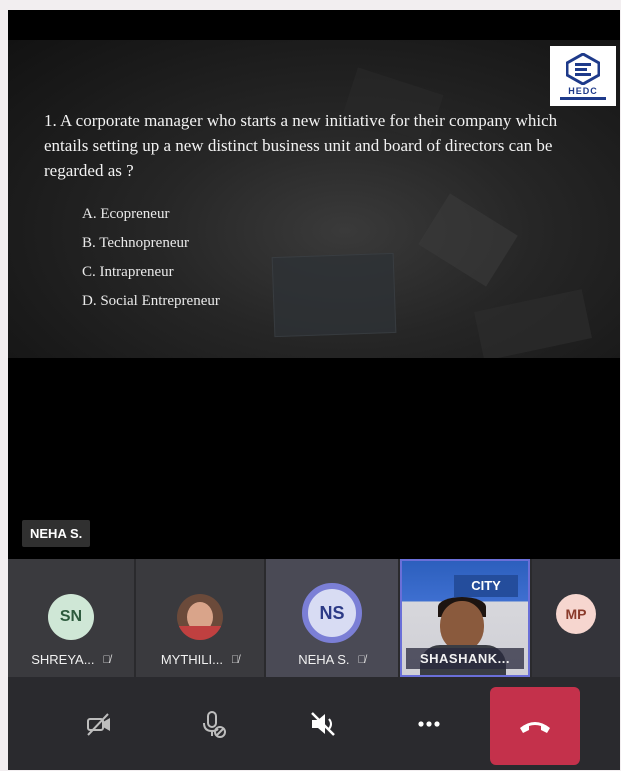 The image size is (621, 771). What do you see at coordinates (332, 613) in the screenshot?
I see `avatar: NS` at bounding box center [332, 613].